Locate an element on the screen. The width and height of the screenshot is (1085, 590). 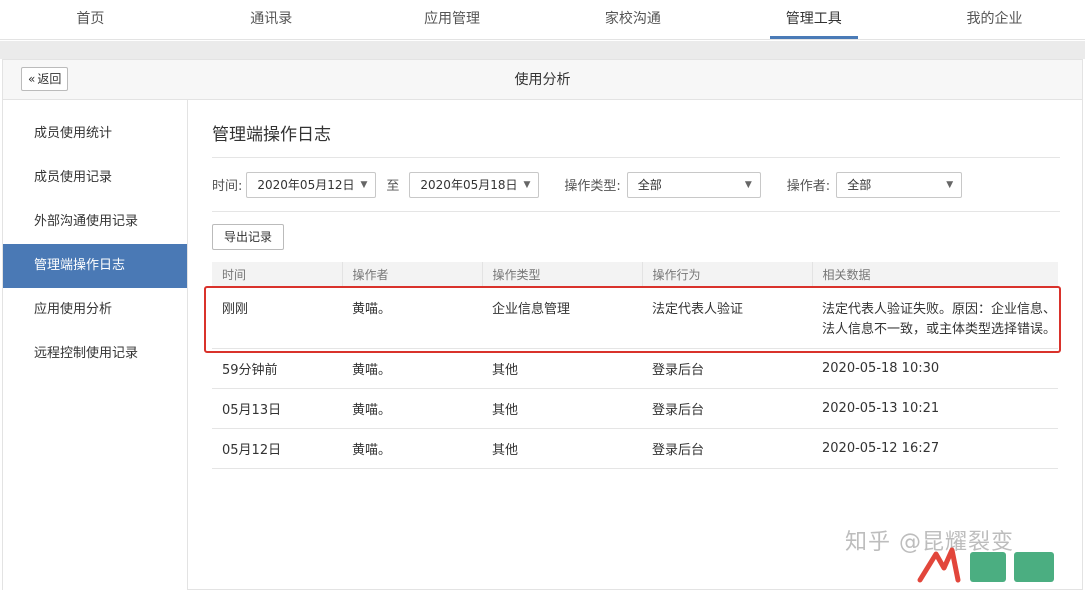
table-row: 59分钟前 黄喵。 其他 登录后台 2020-05-18 10:30 is located at coordinates (635, 368).